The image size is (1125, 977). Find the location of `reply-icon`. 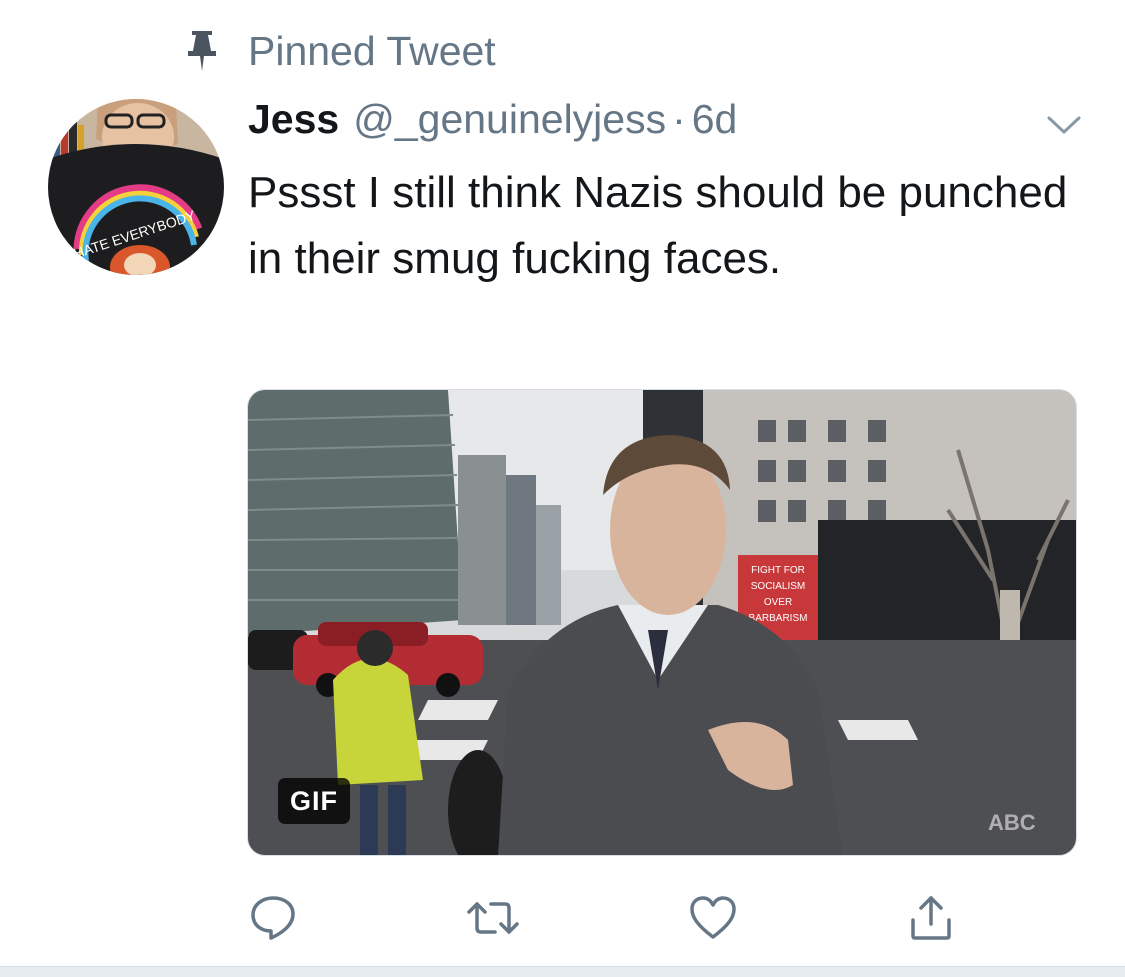

reply-icon is located at coordinates (273, 918).